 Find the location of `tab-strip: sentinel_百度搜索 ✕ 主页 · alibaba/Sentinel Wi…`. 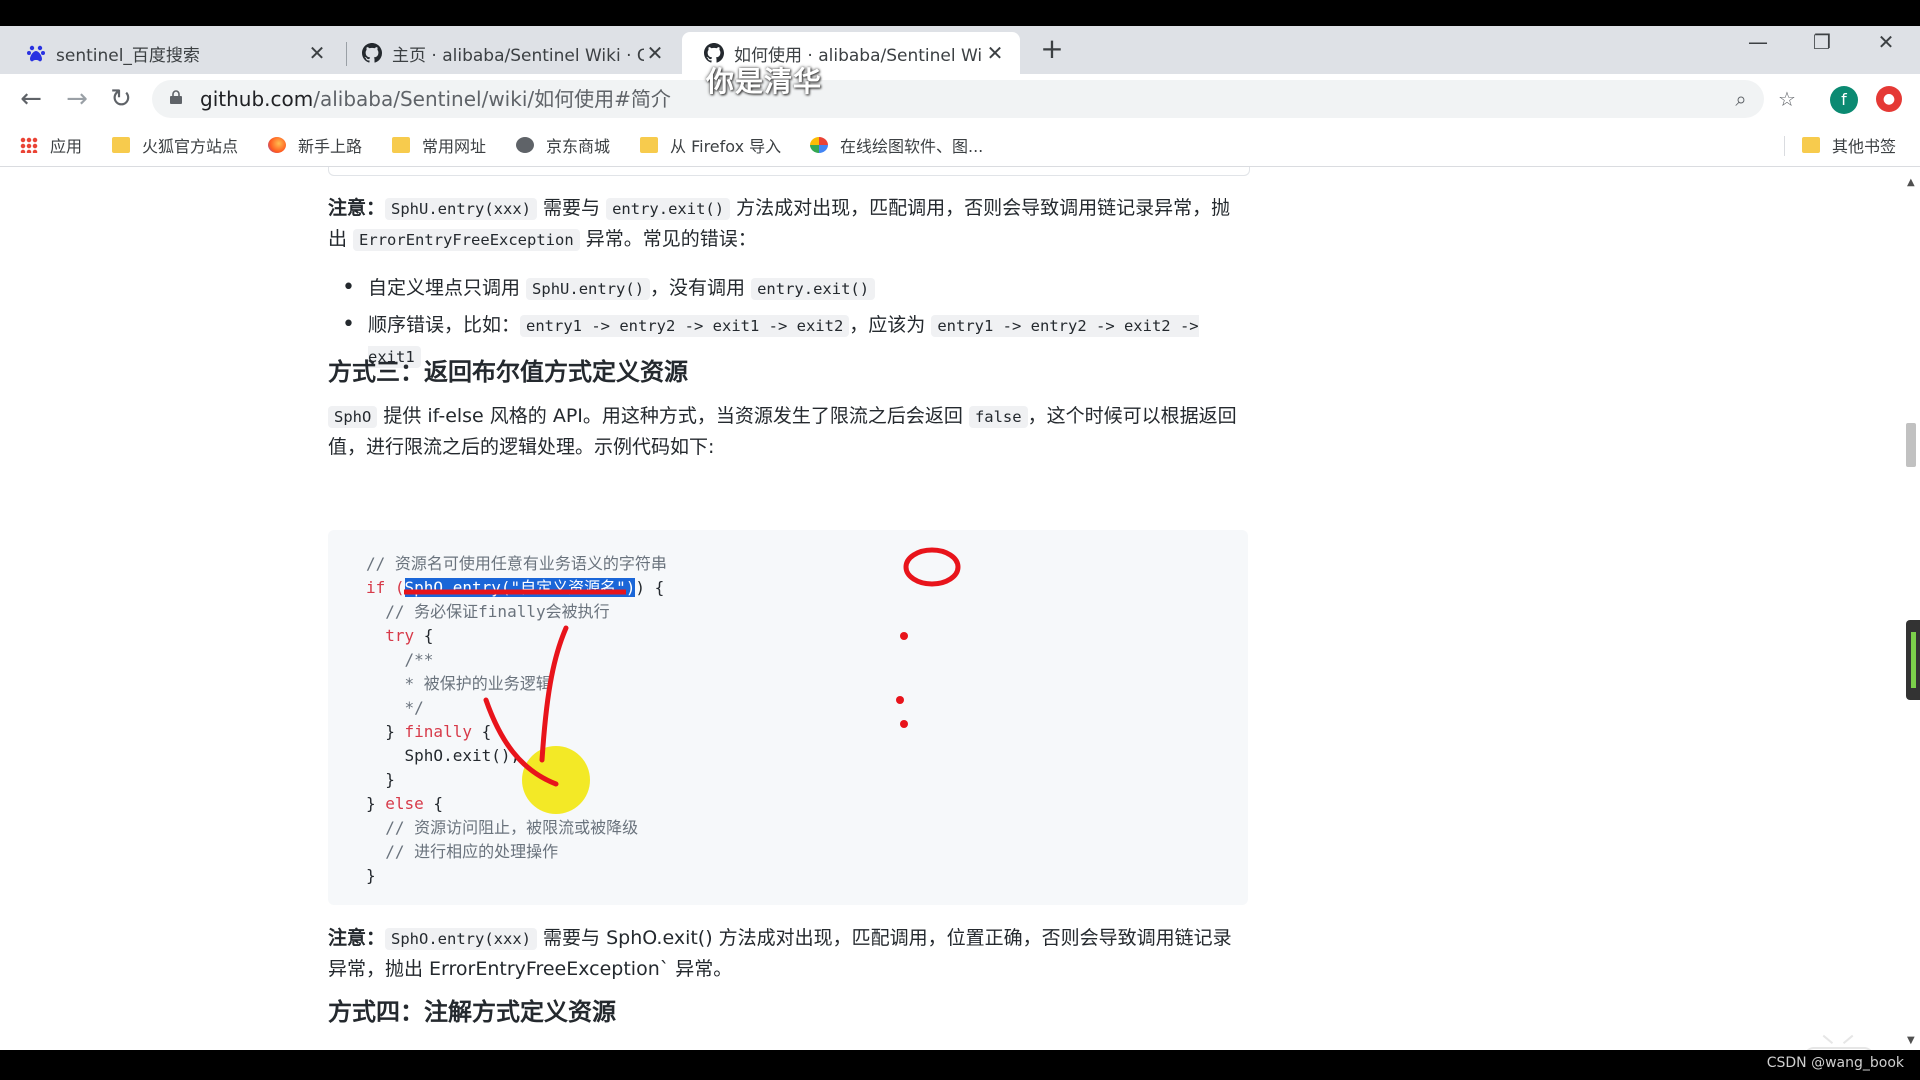

tab-strip: sentinel_百度搜索 ✕ 主页 · alibaba/Sentinel Wi… is located at coordinates (960, 50).